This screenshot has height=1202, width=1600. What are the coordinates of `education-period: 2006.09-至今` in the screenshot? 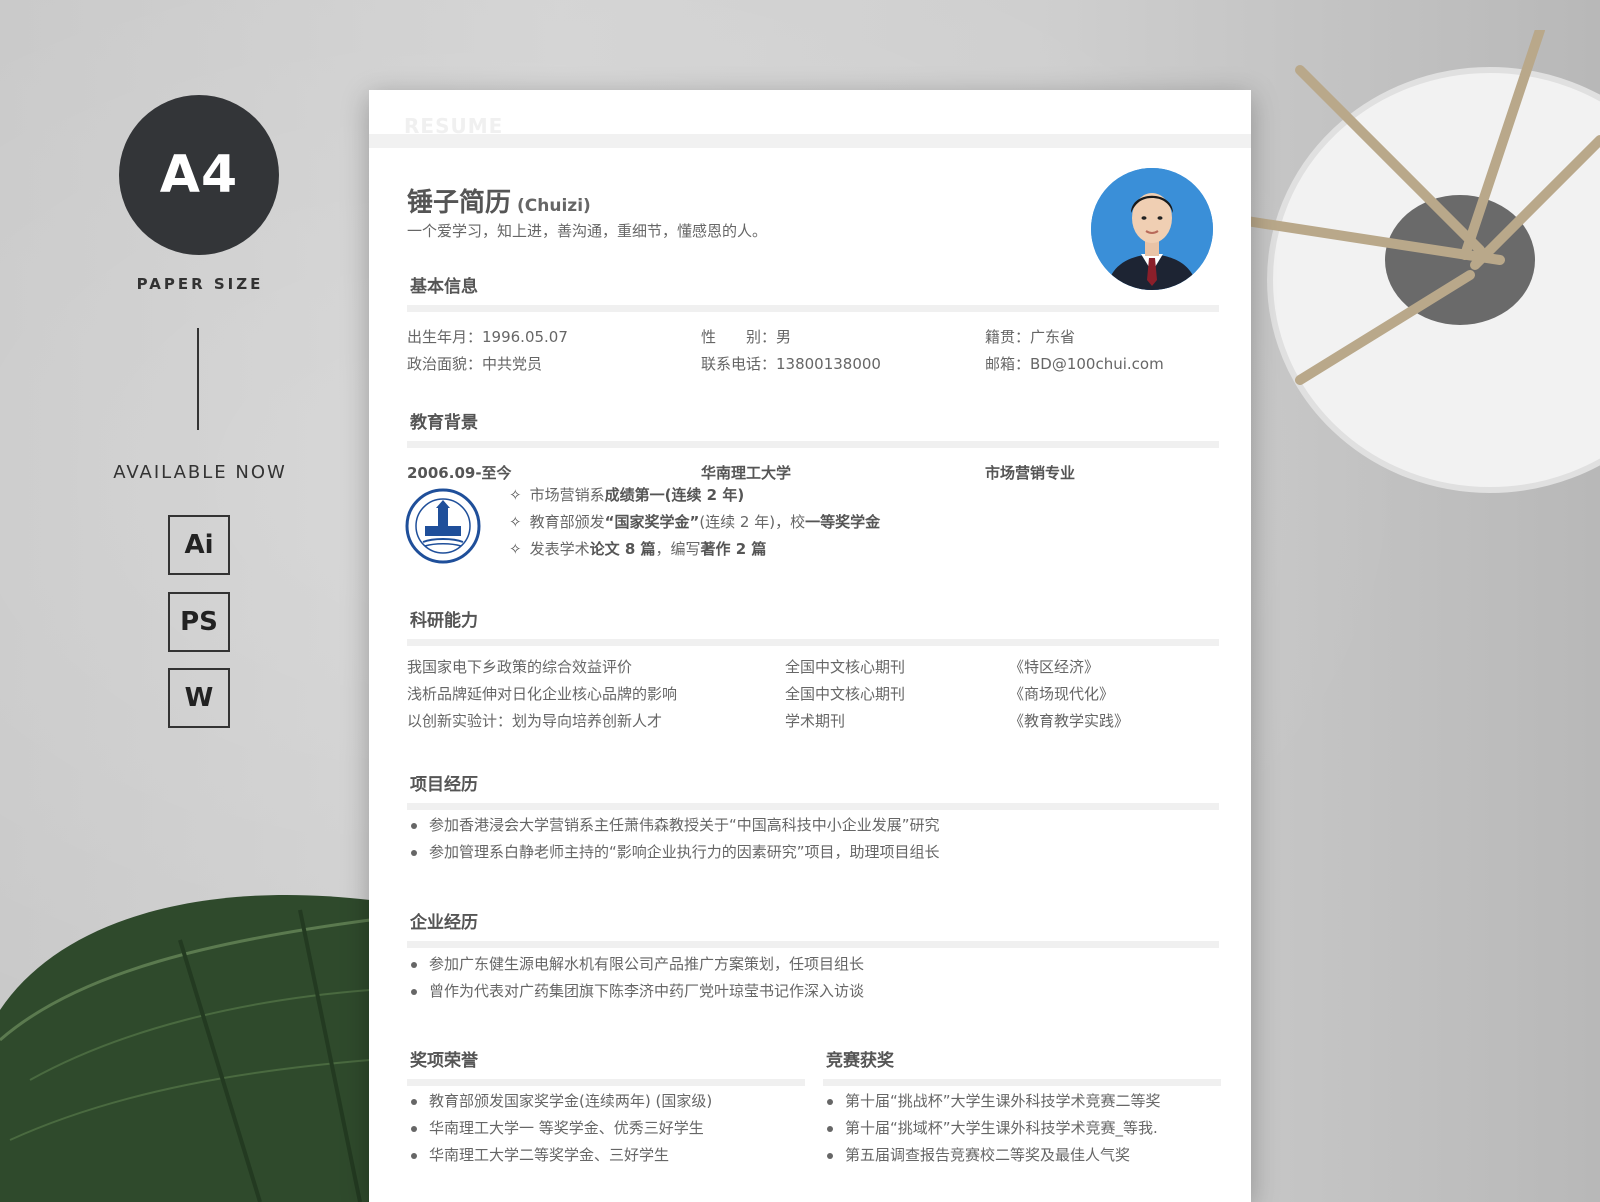 It's located at (459, 473).